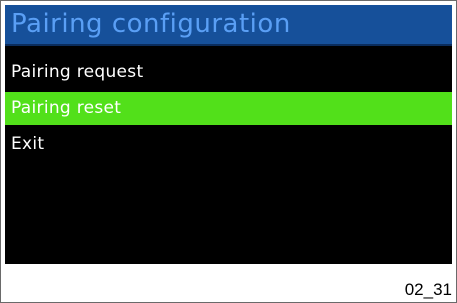 Image resolution: width=457 pixels, height=303 pixels. What do you see at coordinates (151, 24) in the screenshot?
I see `screen-title: Pairing configuration` at bounding box center [151, 24].